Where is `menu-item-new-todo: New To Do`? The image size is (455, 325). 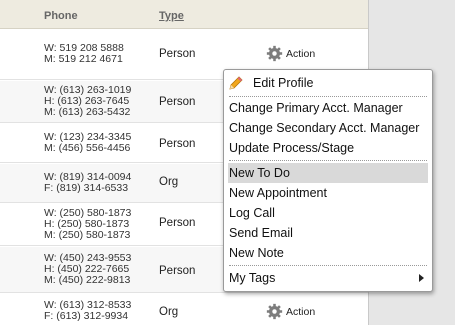
menu-item-new-todo: New To Do is located at coordinates (328, 173).